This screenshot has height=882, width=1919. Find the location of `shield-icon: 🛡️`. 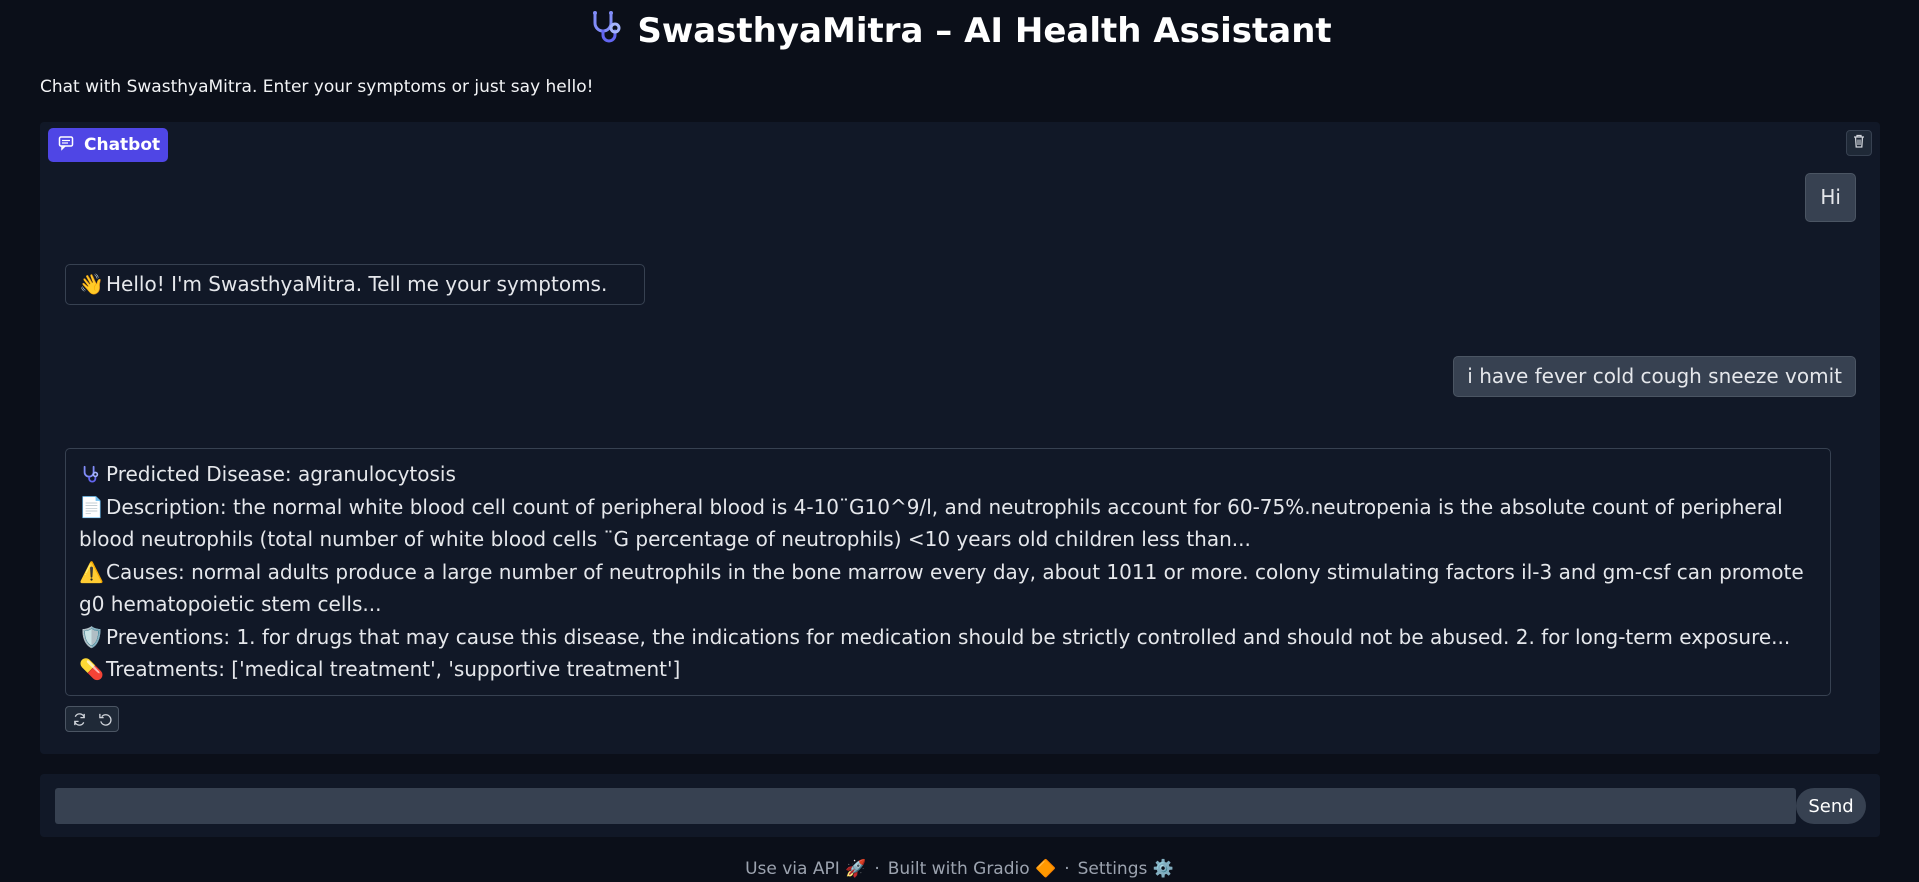

shield-icon: 🛡️ is located at coordinates (91, 636).